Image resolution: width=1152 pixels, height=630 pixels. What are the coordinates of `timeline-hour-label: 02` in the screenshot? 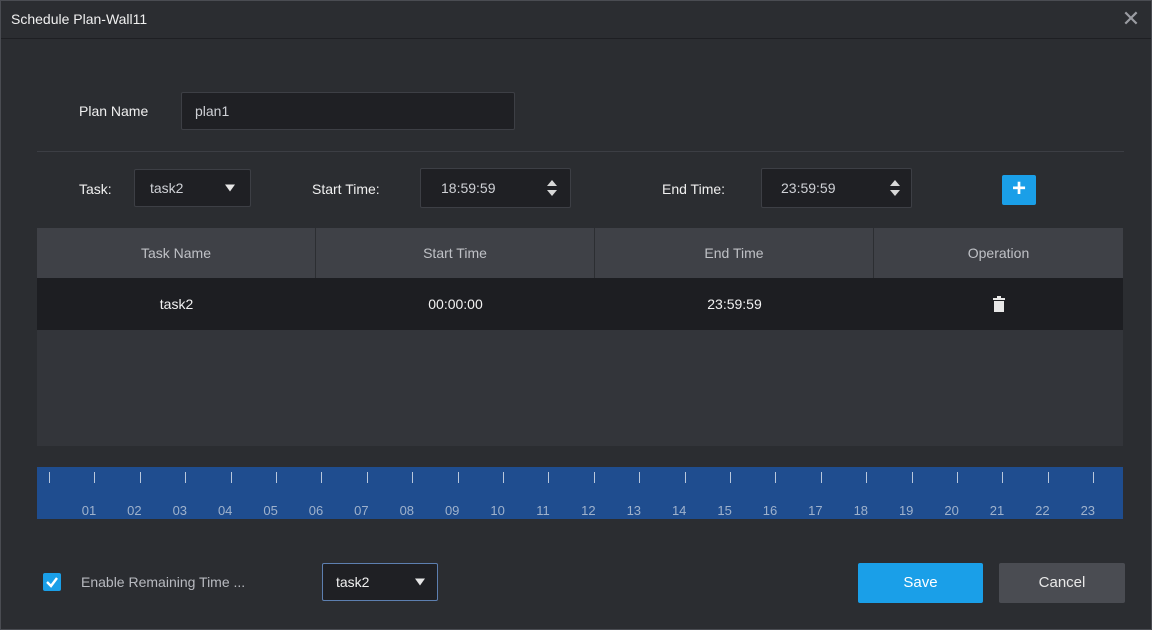 It's located at (134, 510).